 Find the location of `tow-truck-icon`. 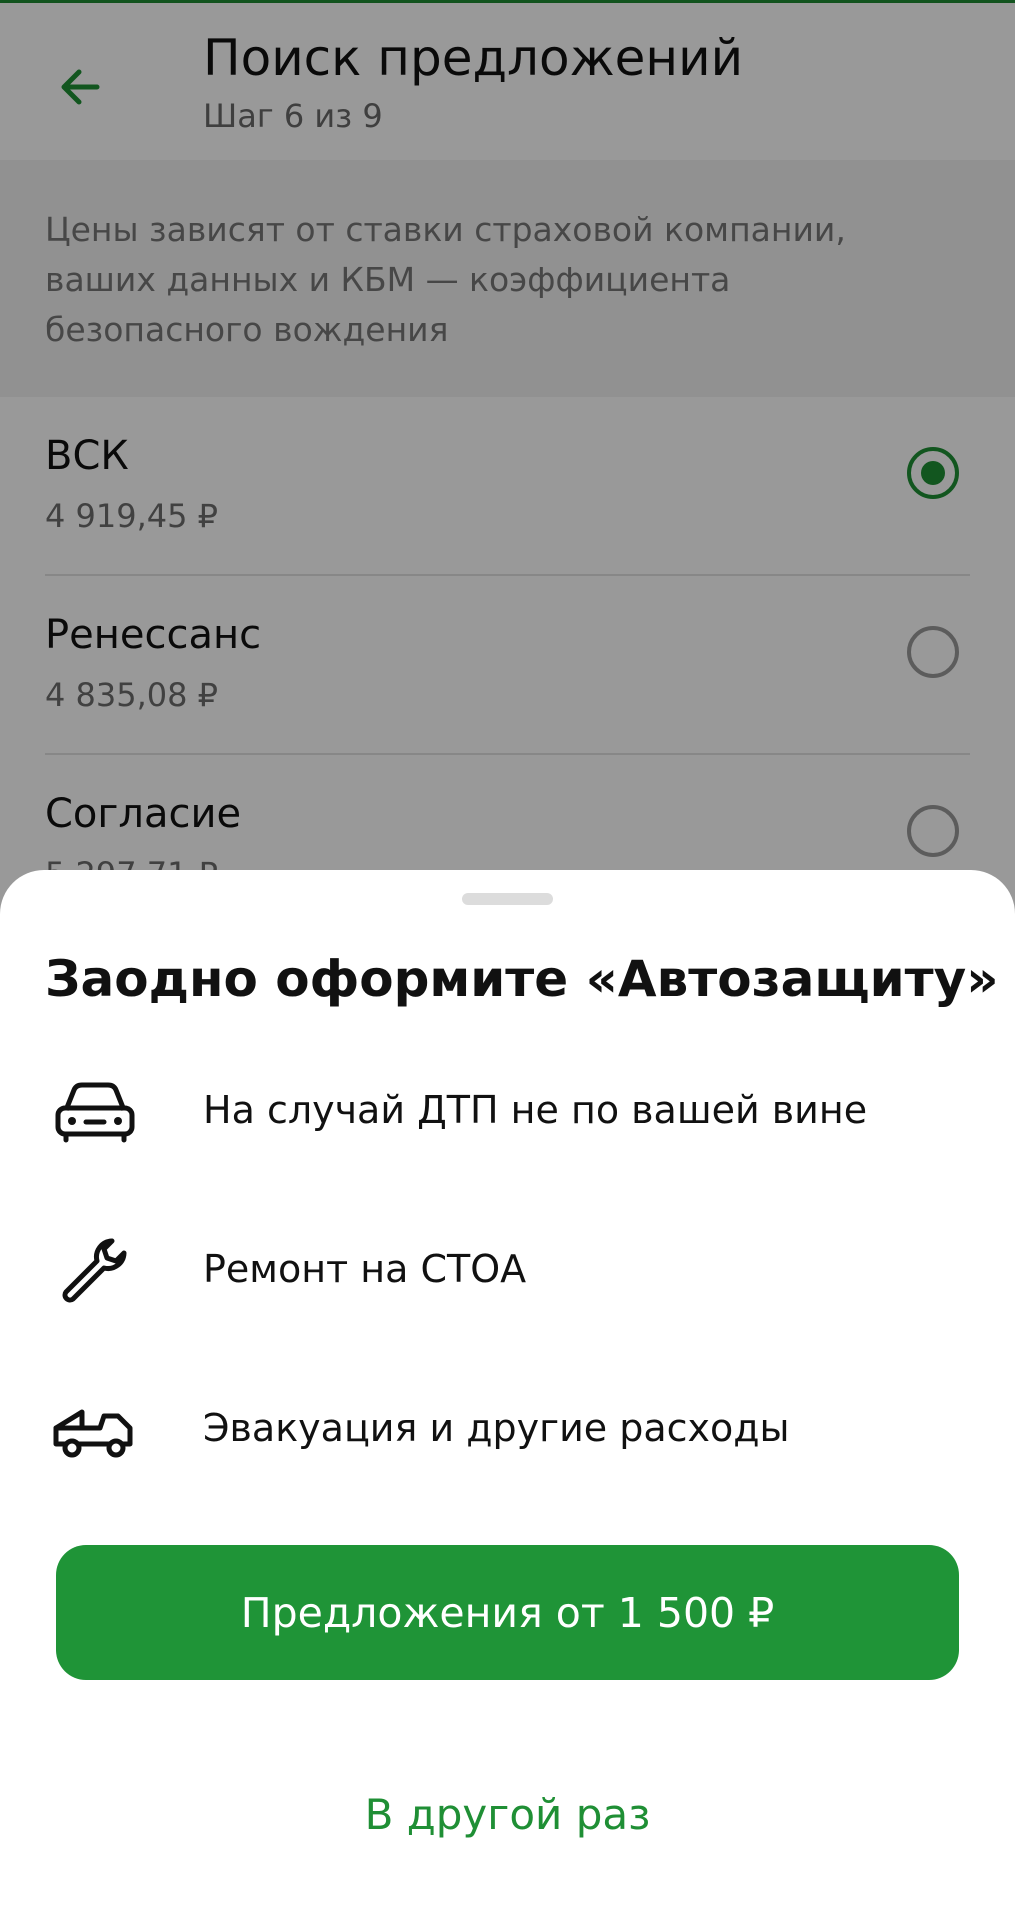

tow-truck-icon is located at coordinates (95, 1429).